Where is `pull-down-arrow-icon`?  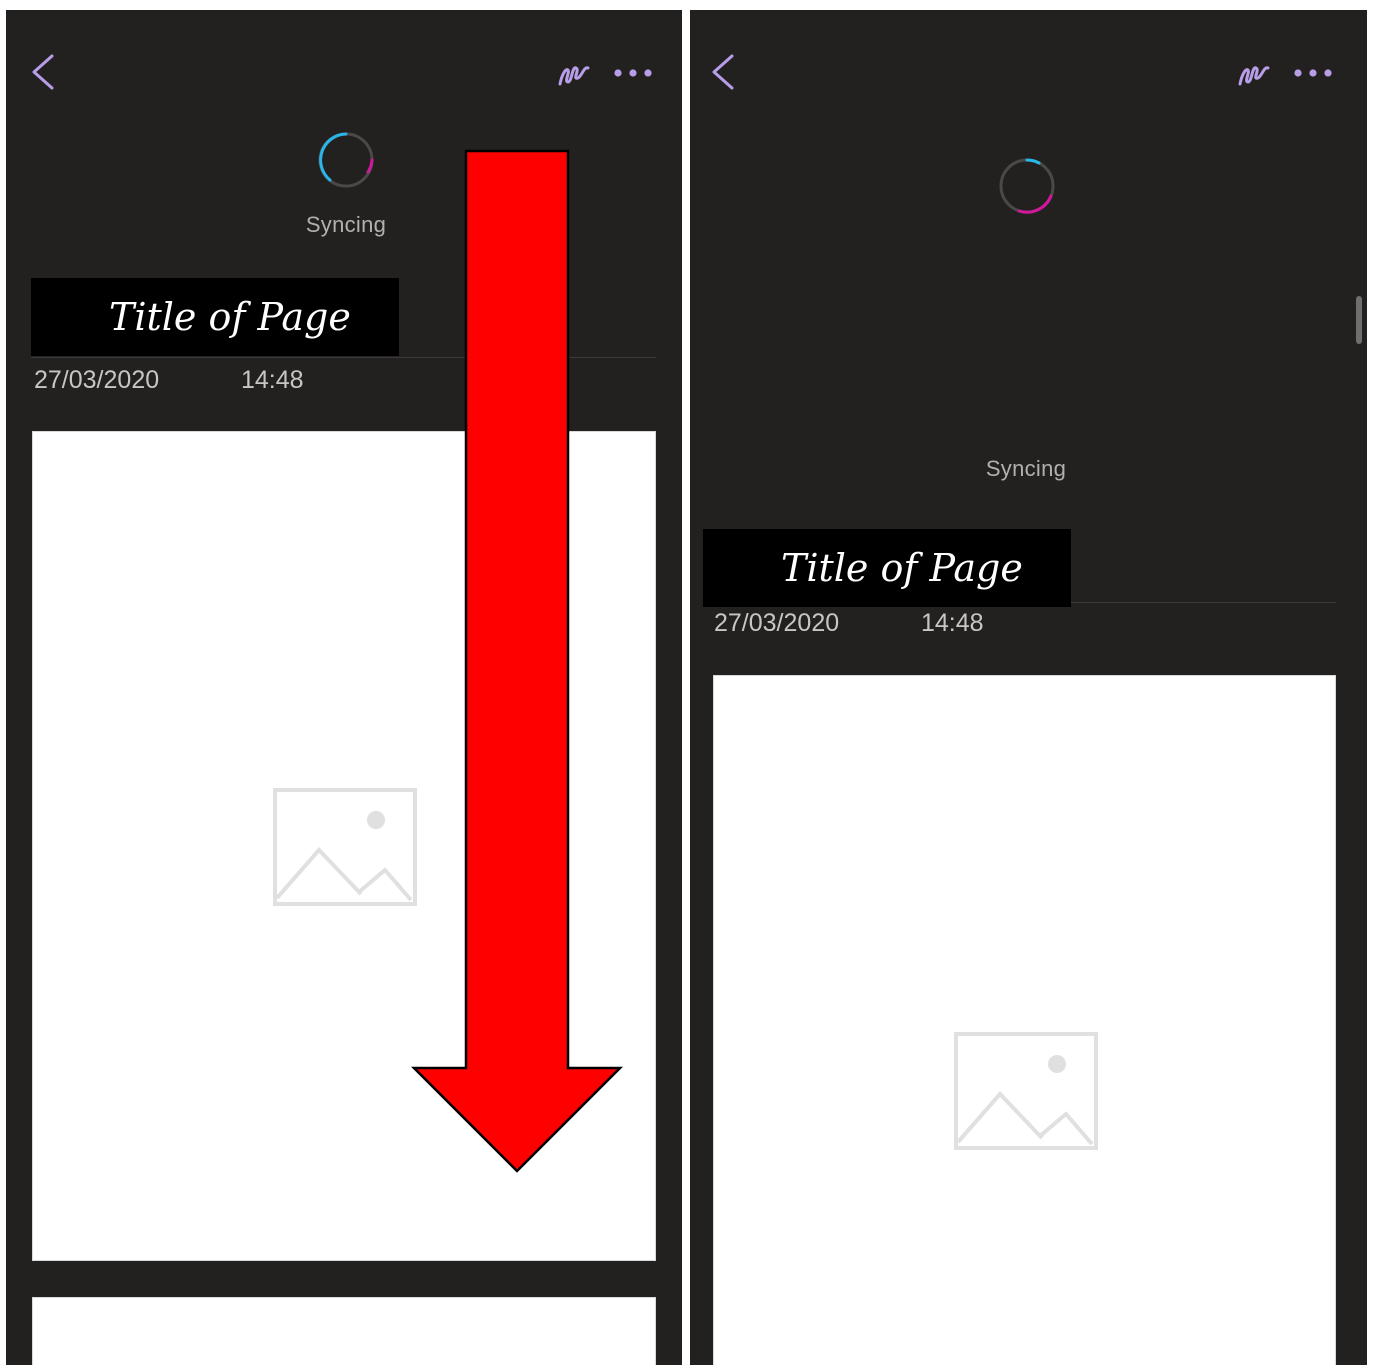
pull-down-arrow-icon is located at coordinates (517, 661).